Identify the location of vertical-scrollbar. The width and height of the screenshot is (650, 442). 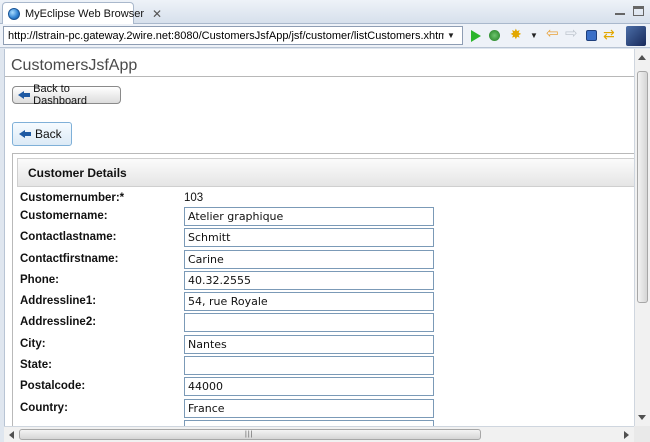
(642, 237).